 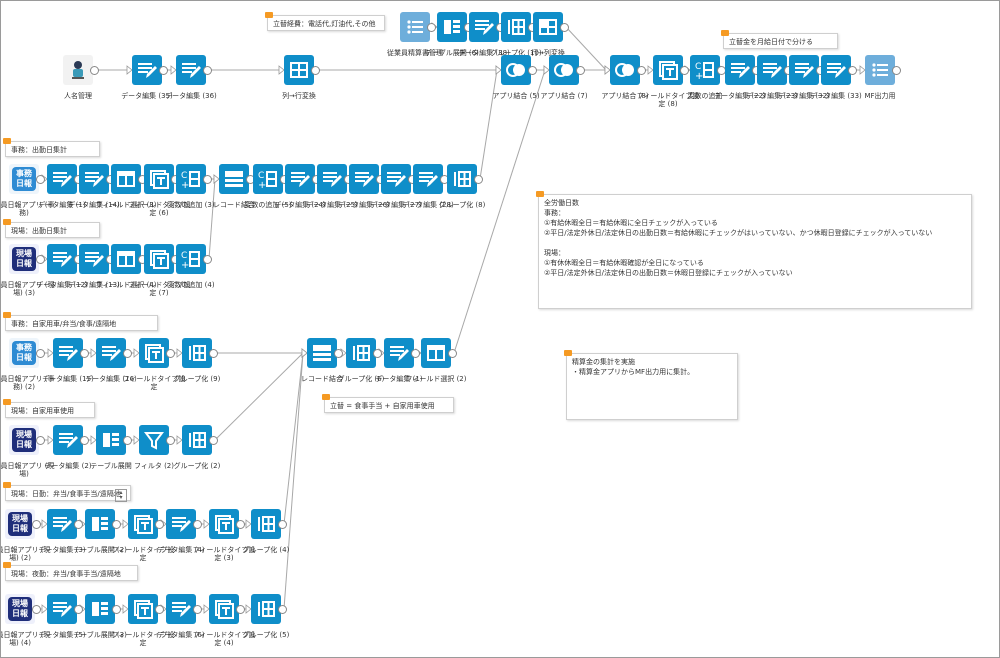 I want to click on node-n5: 従業員精算書管理, so click(x=415, y=34).